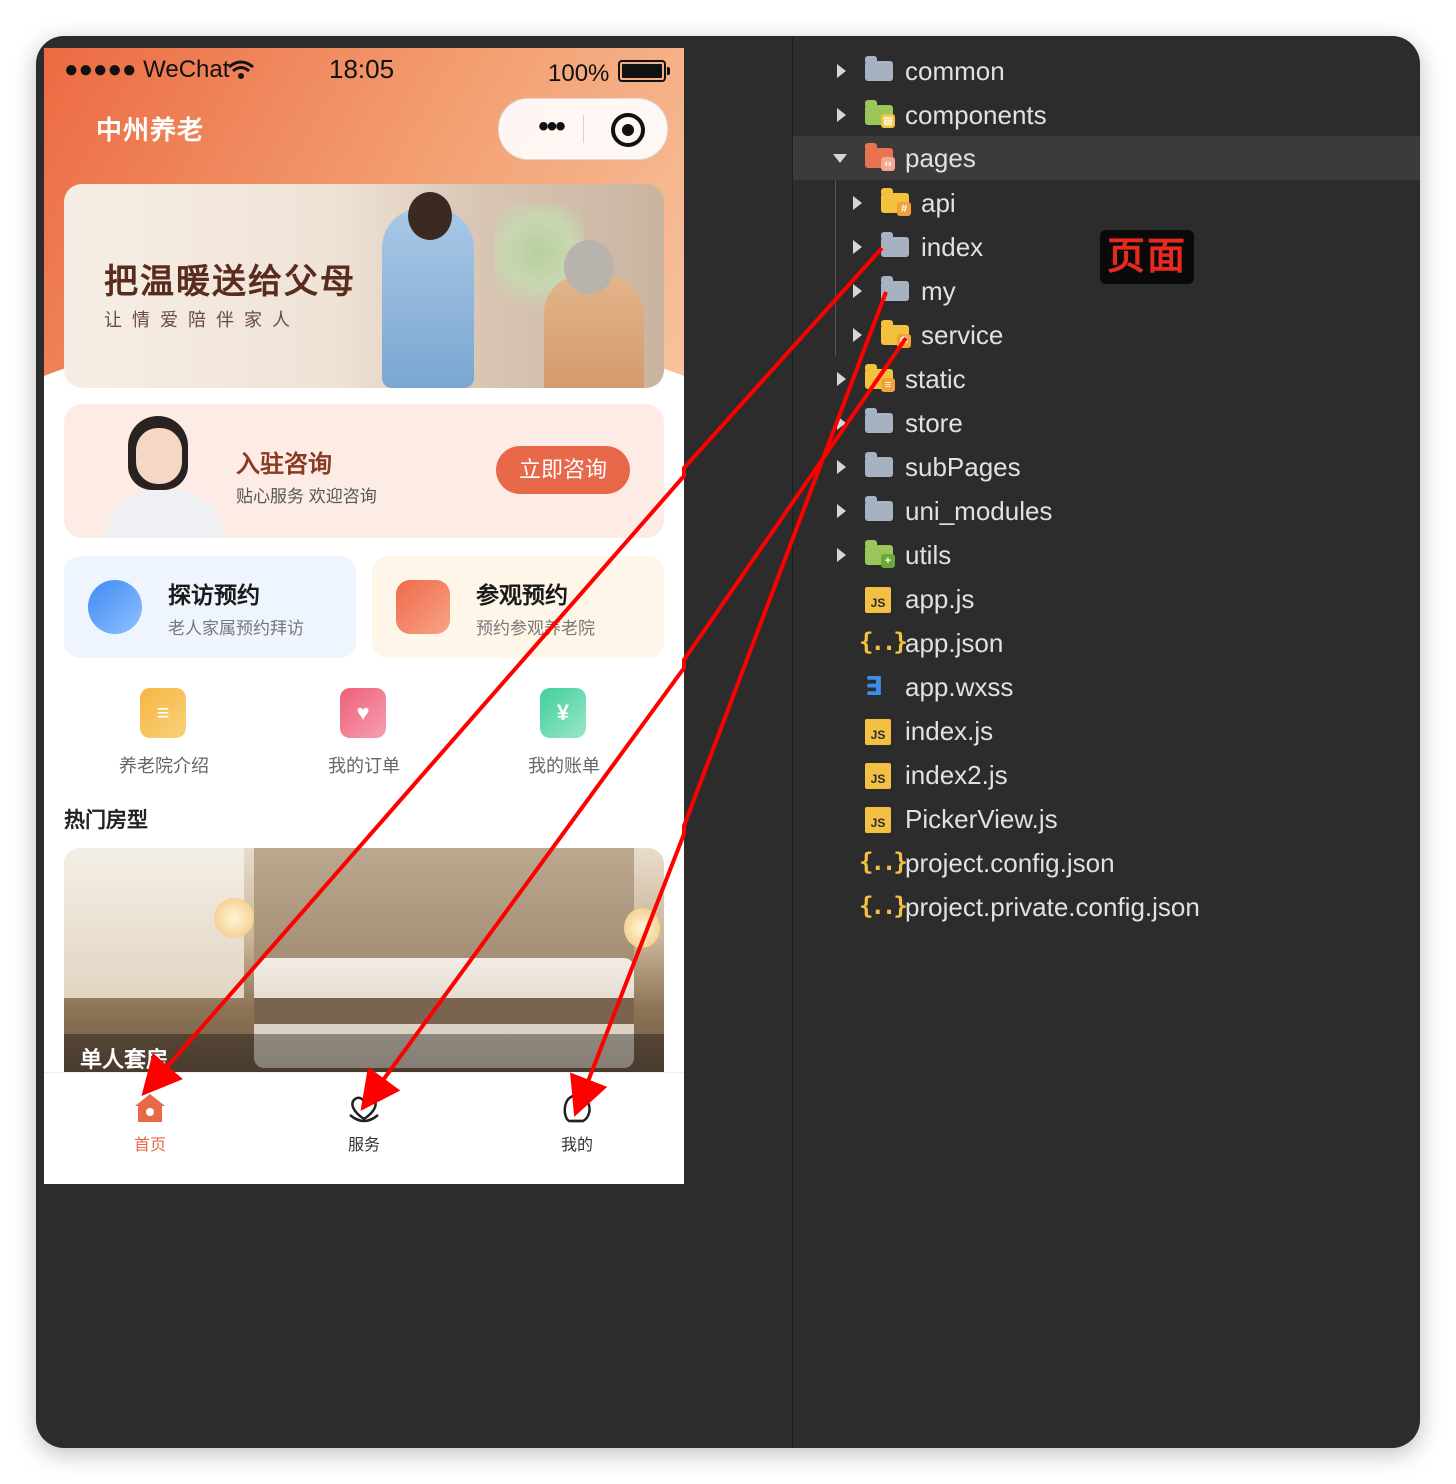 The image size is (1456, 1484). Describe the element at coordinates (1052, 907) in the screenshot. I see `file-name: project.private.config.json` at that location.